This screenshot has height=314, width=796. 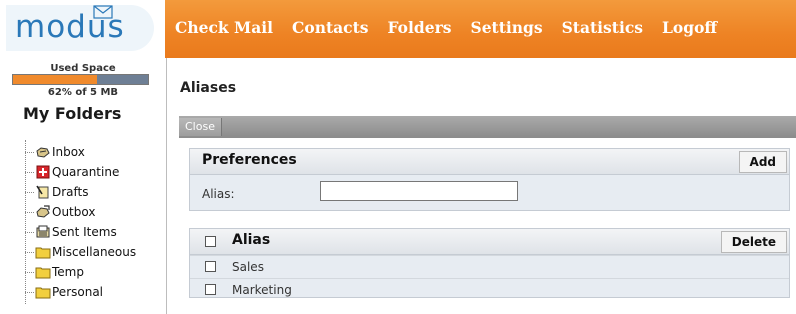 I want to click on folder-label: Temp, so click(x=68, y=272).